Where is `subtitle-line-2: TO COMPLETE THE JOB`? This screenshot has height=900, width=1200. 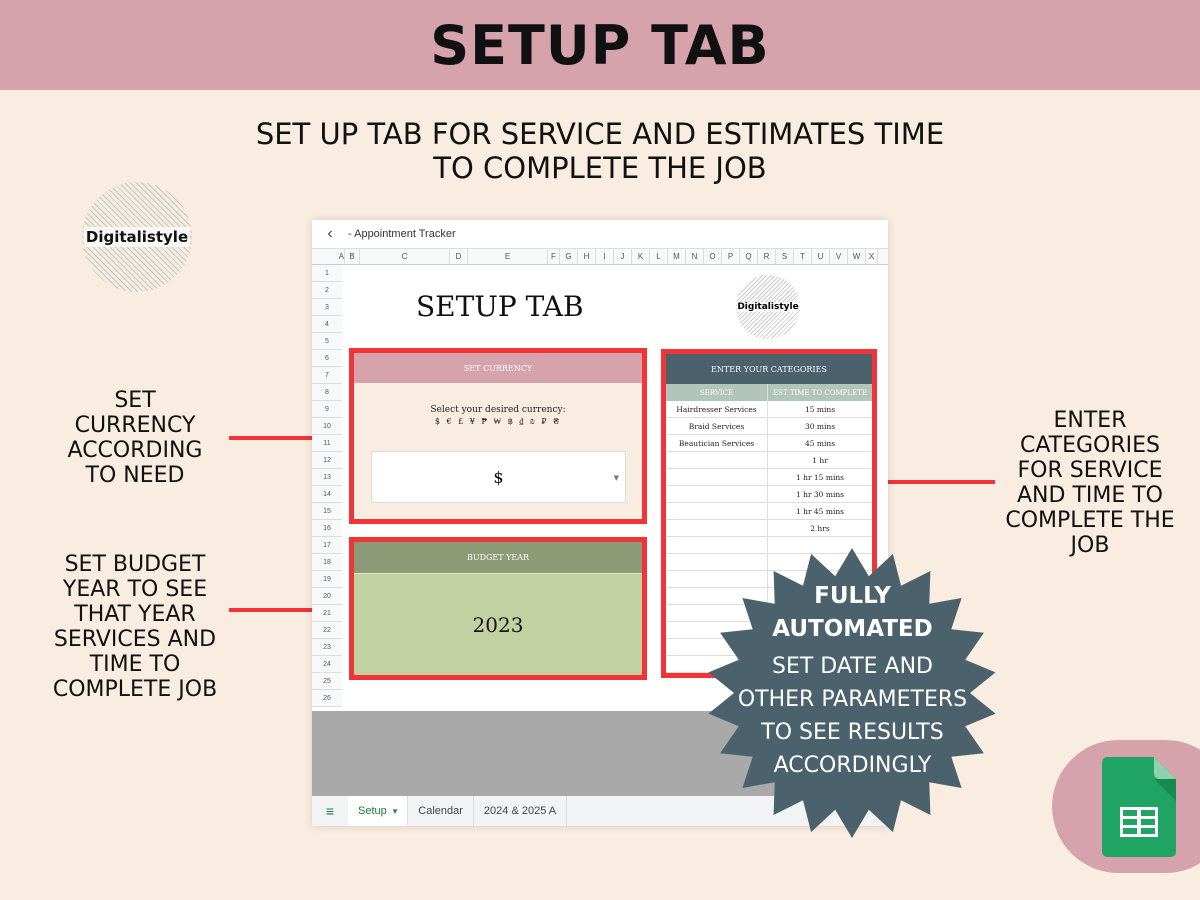
subtitle-line-2: TO COMPLETE THE JOB is located at coordinates (600, 168).